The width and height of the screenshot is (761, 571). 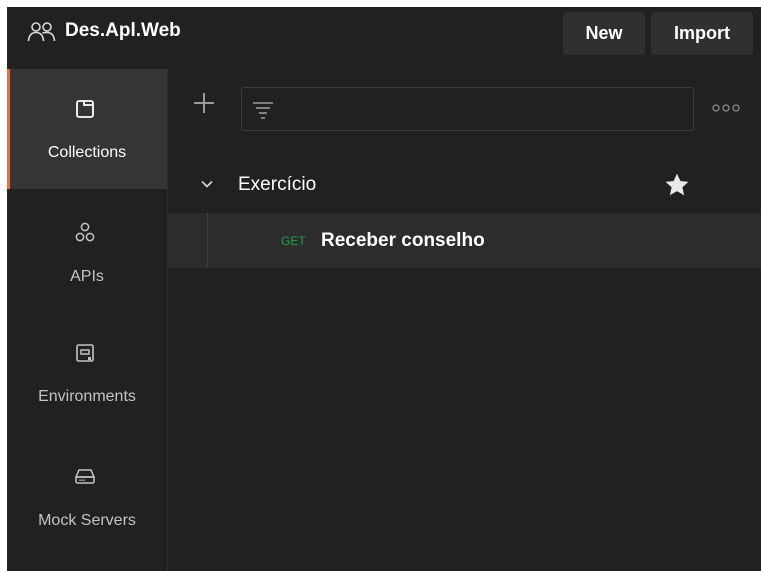 What do you see at coordinates (726, 108) in the screenshot?
I see `more-icon` at bounding box center [726, 108].